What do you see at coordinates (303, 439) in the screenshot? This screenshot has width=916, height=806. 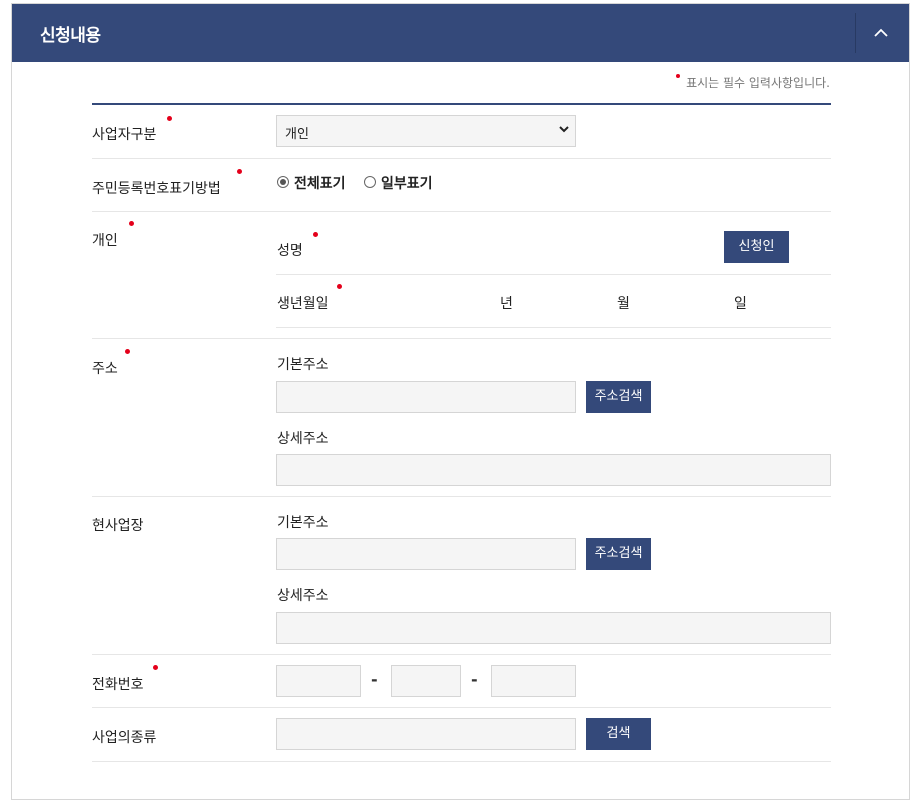 I see `address-detail-label: 상세주소` at bounding box center [303, 439].